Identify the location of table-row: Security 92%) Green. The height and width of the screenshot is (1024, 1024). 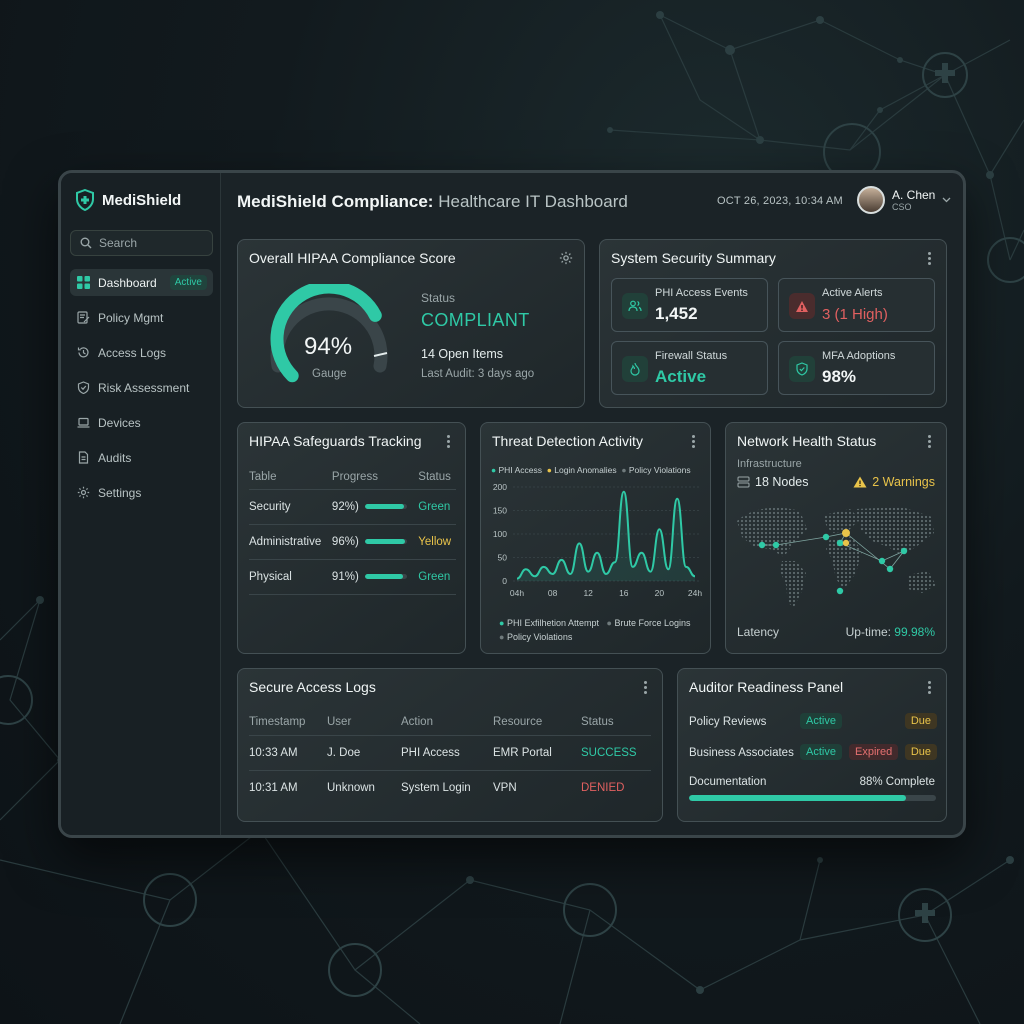
(352, 506).